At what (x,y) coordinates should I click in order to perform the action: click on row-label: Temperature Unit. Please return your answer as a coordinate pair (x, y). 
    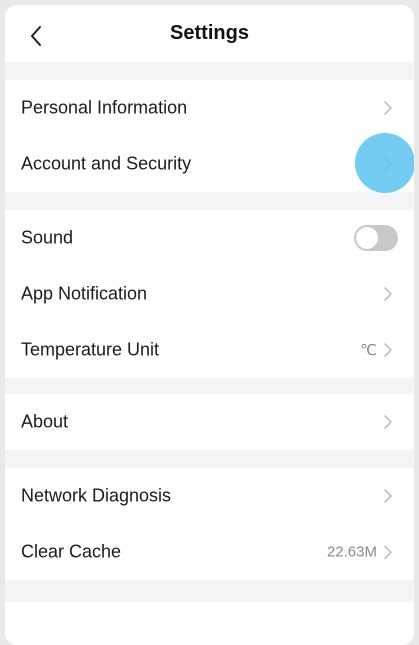
    Looking at the image, I should click on (90, 349).